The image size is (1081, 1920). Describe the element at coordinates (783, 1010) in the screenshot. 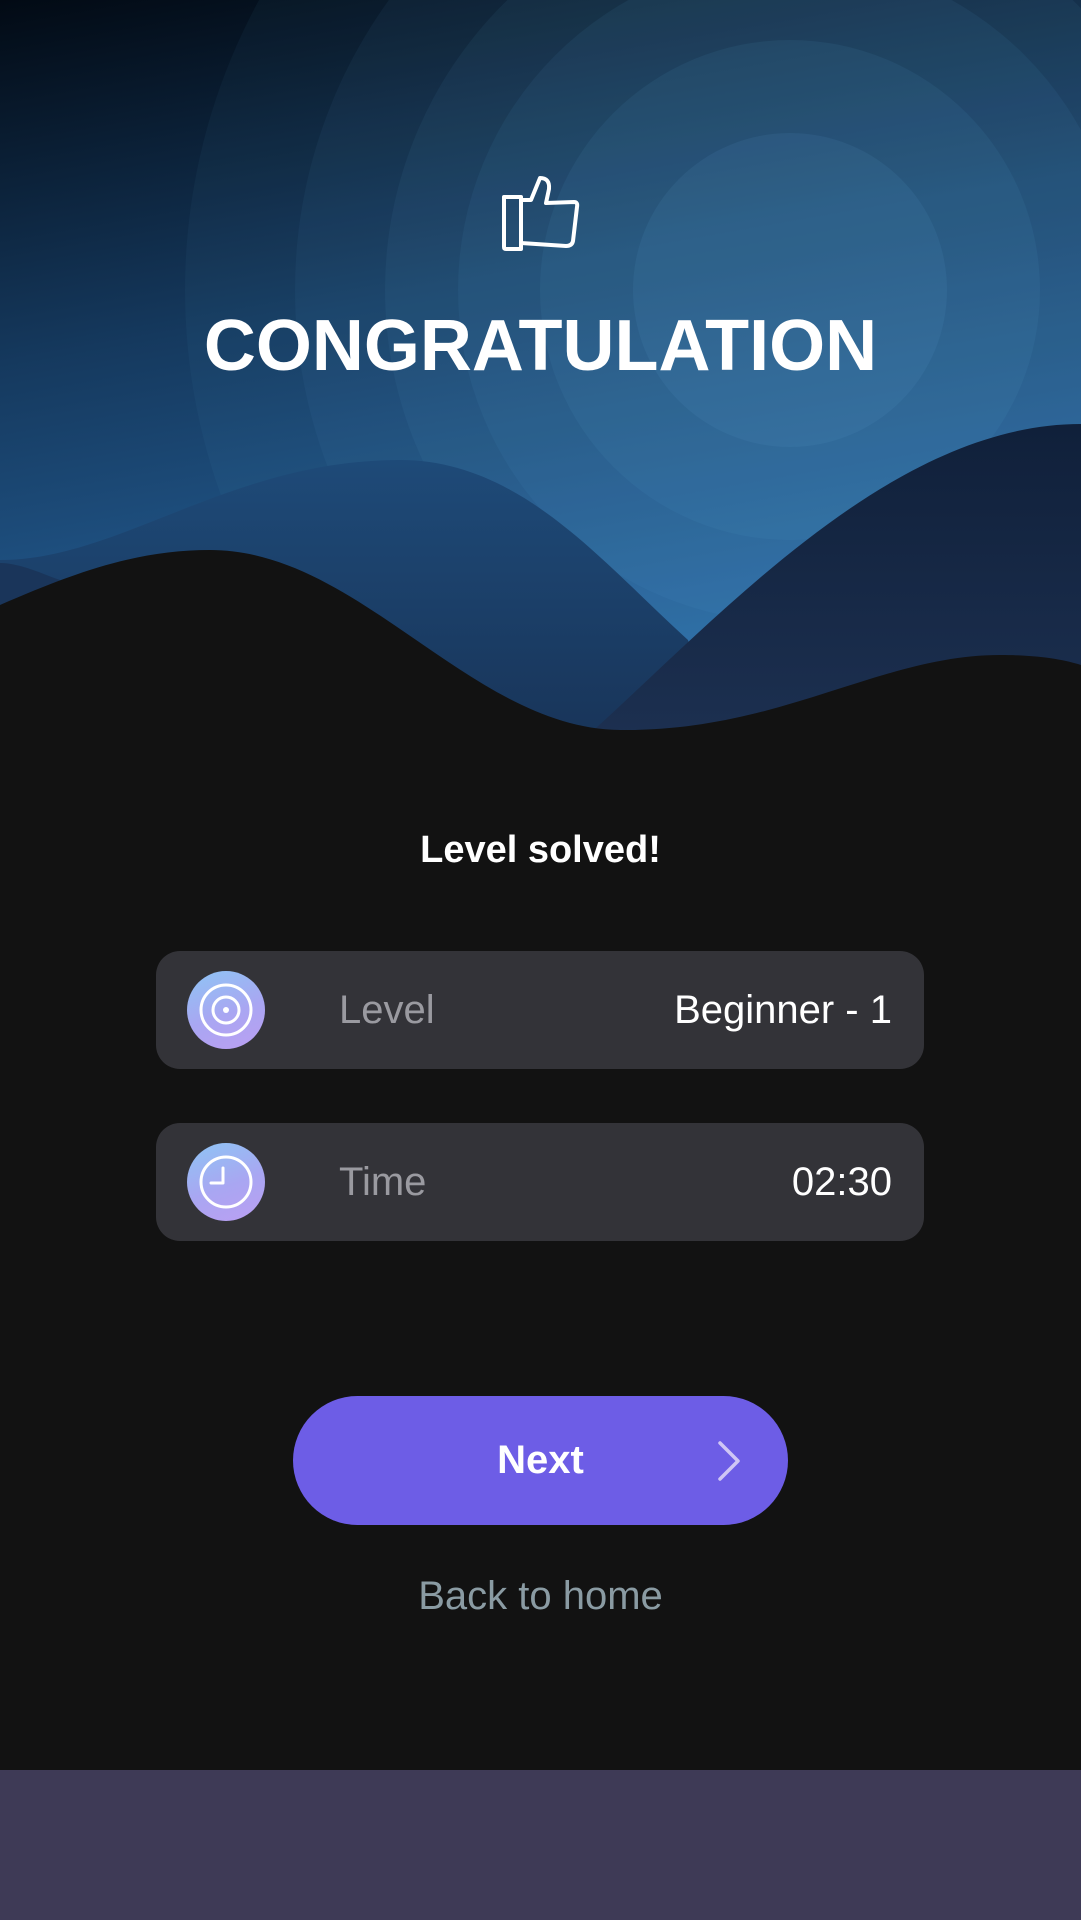

I see `level-value: Beginner - 1` at that location.